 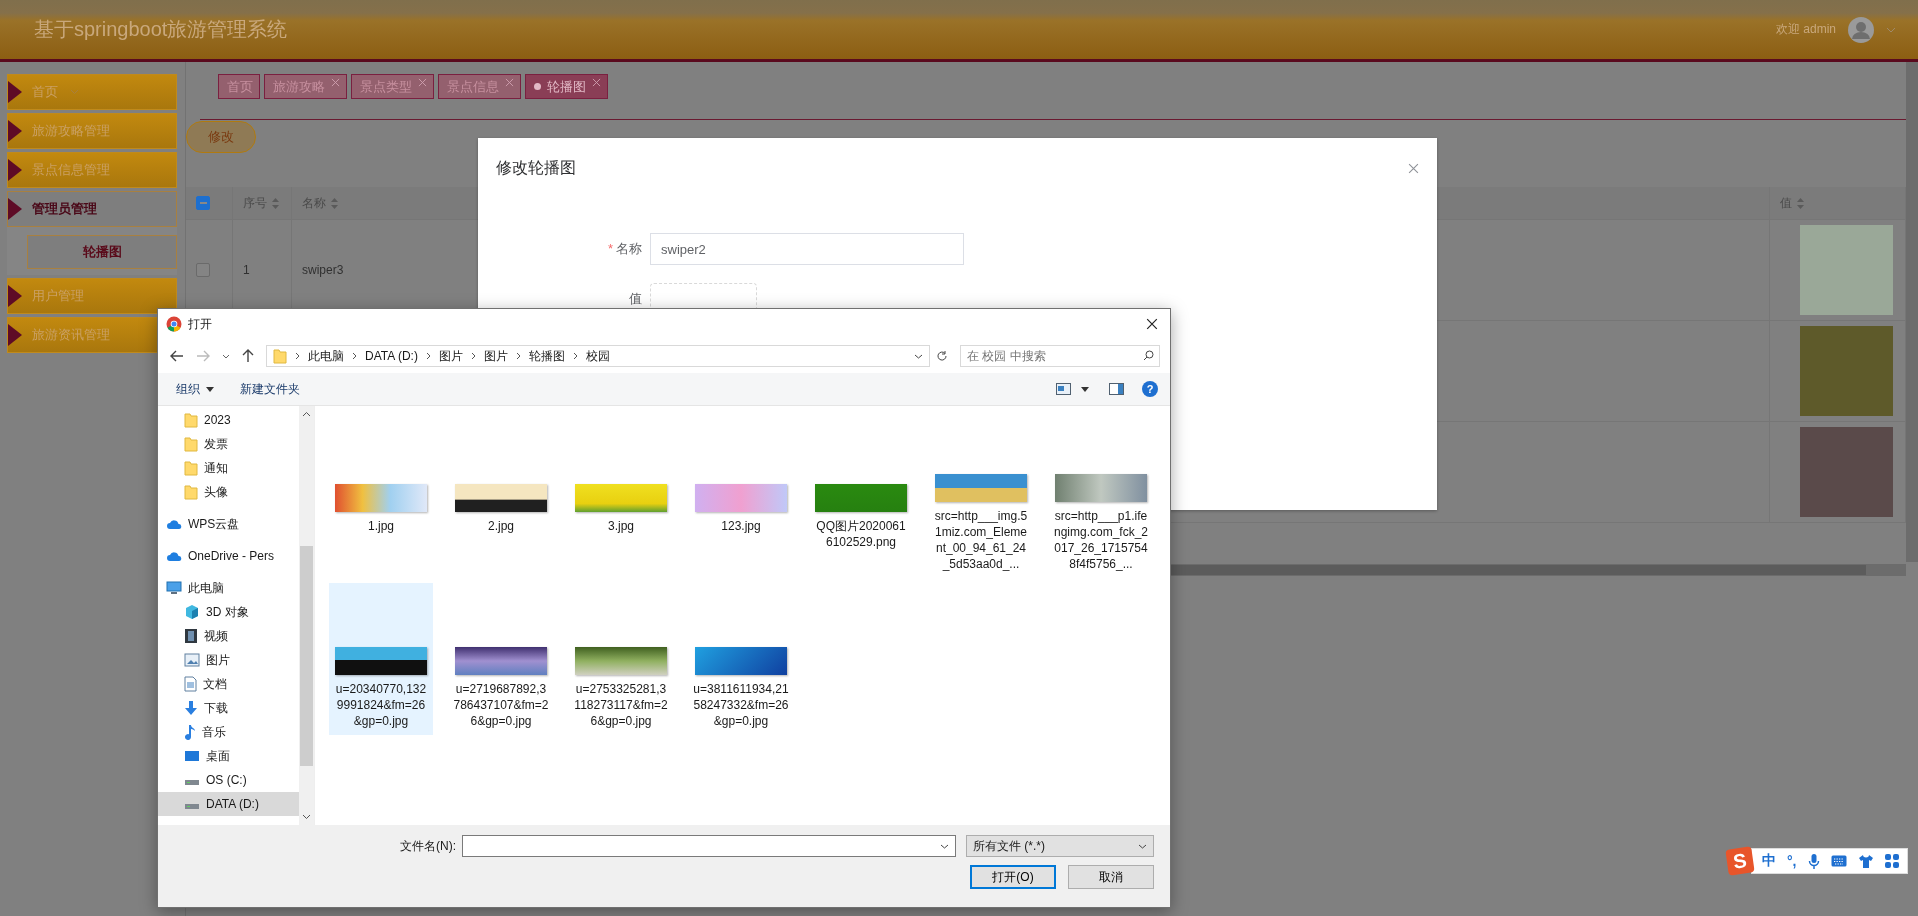 I want to click on name-input: swiper2, so click(x=807, y=249).